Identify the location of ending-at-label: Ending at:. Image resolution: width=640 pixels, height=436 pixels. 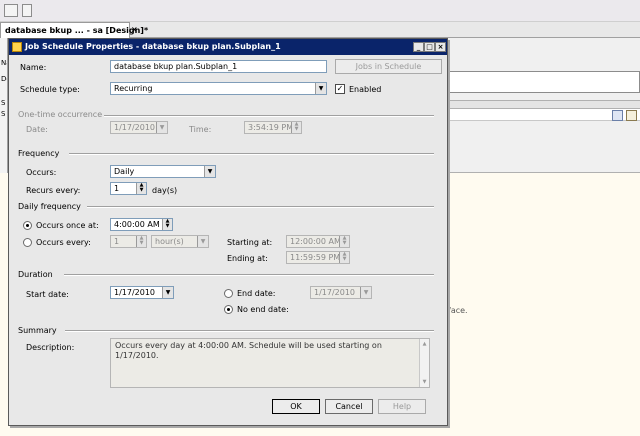
(247, 258).